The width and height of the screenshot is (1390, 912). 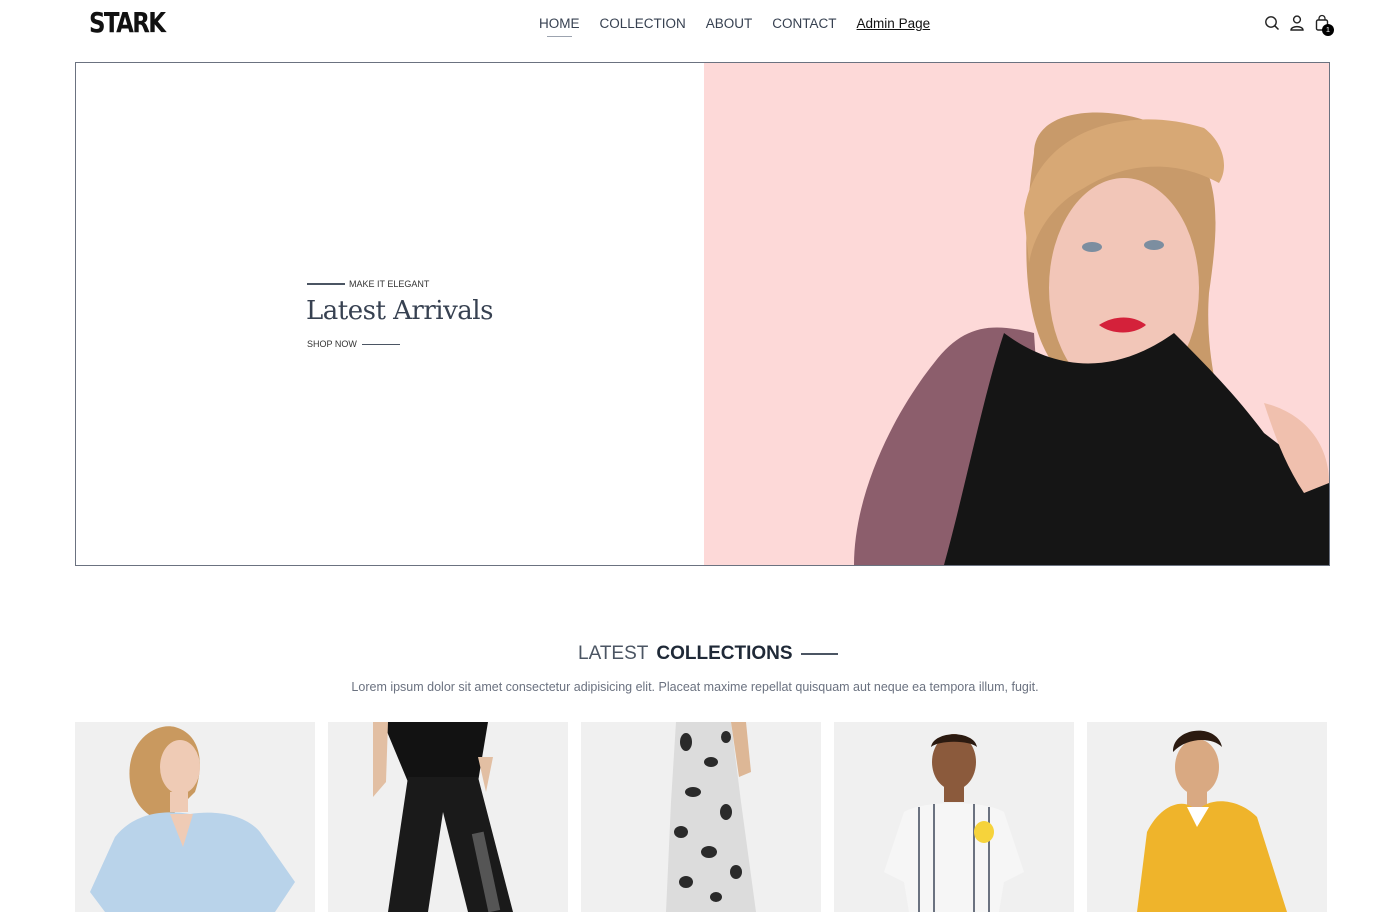 I want to click on main-nav: HOME COLLECTION ABOUT CONTACT Admin Page, so click(x=735, y=26).